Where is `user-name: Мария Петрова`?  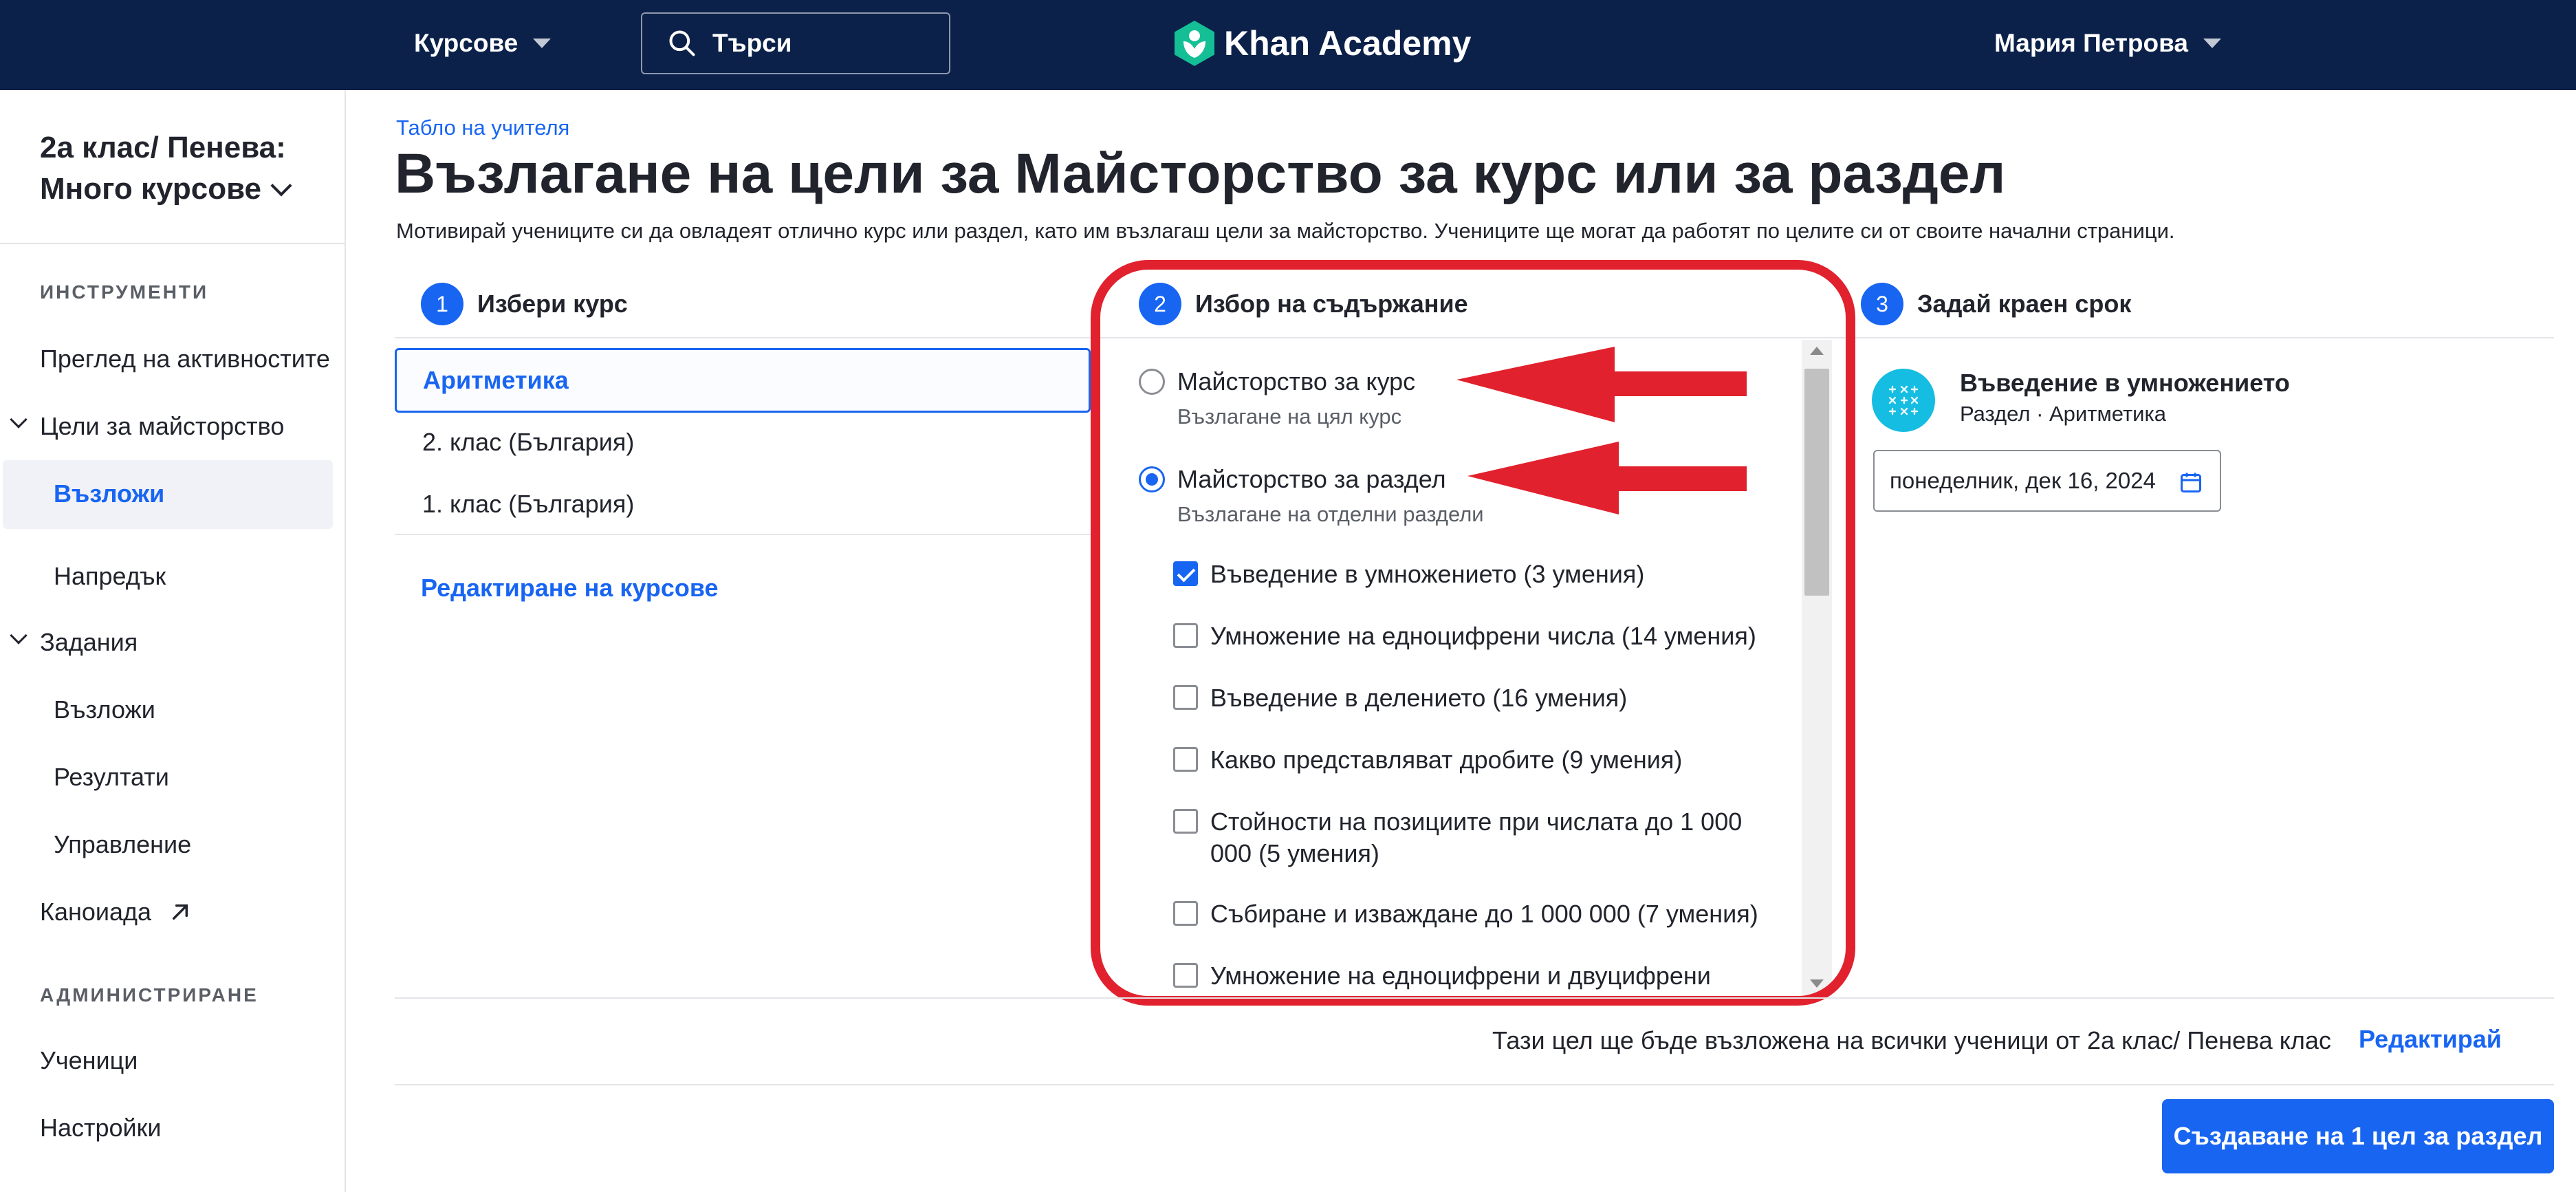
user-name: Мария Петрова is located at coordinates (2091, 43).